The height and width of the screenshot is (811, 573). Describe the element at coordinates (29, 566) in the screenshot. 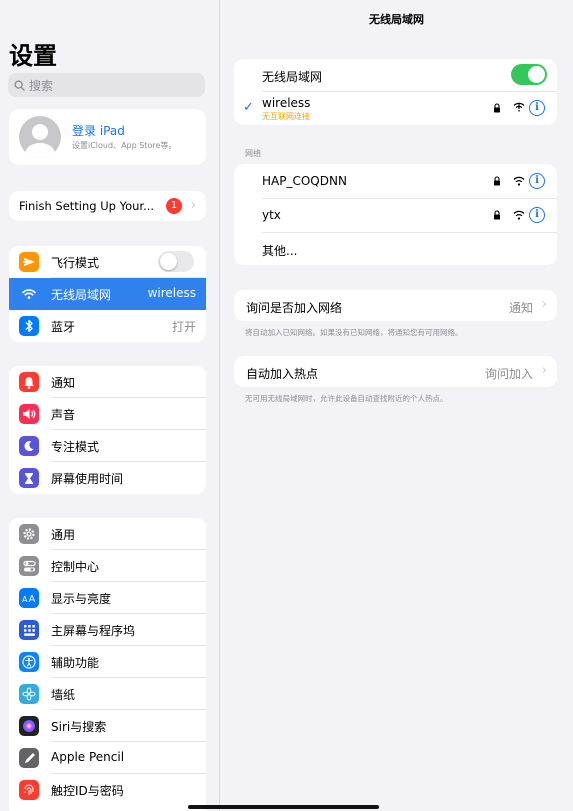

I see `switches-icon` at that location.